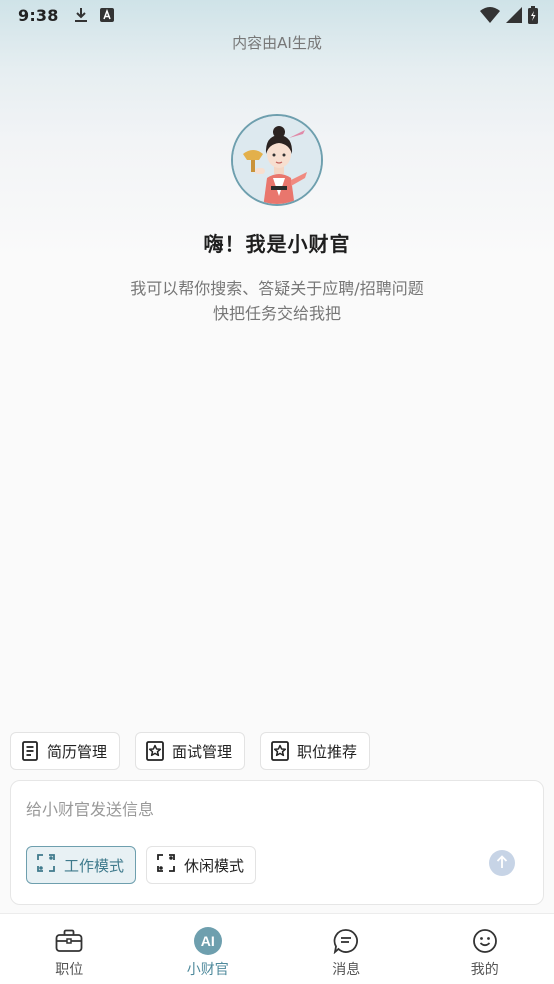 The width and height of the screenshot is (554, 984). What do you see at coordinates (69, 941) in the screenshot?
I see `briefcase-icon` at bounding box center [69, 941].